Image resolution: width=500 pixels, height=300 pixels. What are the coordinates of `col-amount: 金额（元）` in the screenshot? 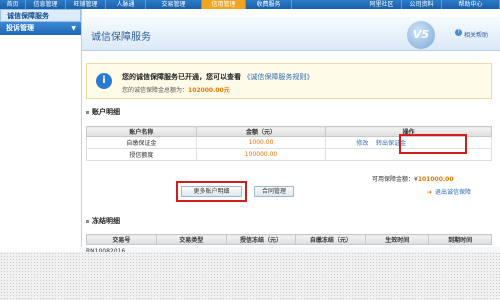 It's located at (261, 131).